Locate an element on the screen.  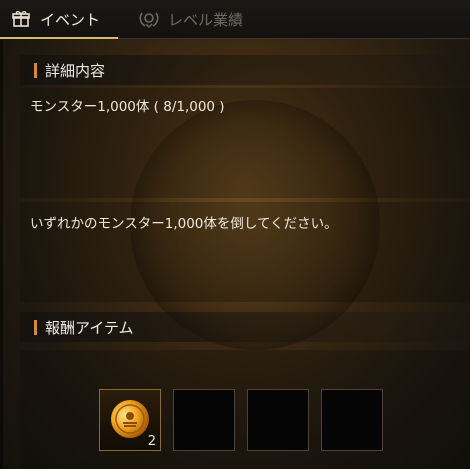
description-text: いずれかのモンスター1,000体を倒してください。 is located at coordinates (184, 224).